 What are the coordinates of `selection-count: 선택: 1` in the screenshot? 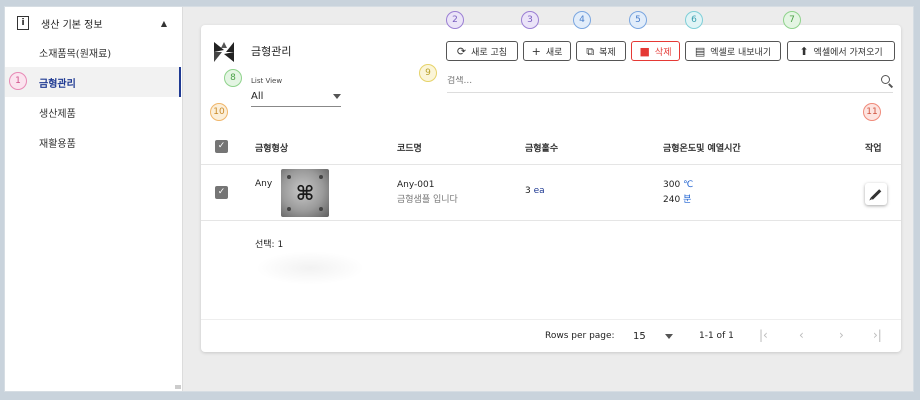 It's located at (269, 245).